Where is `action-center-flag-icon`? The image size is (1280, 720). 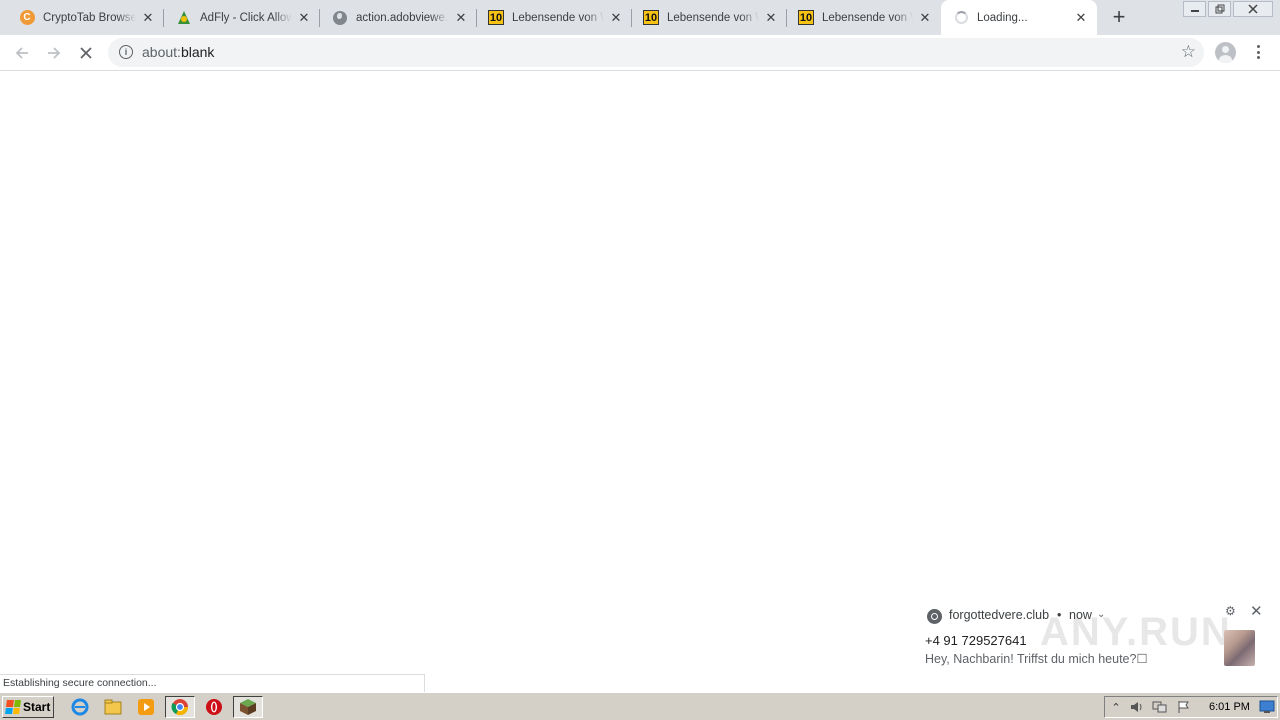
action-center-flag-icon is located at coordinates (1184, 707).